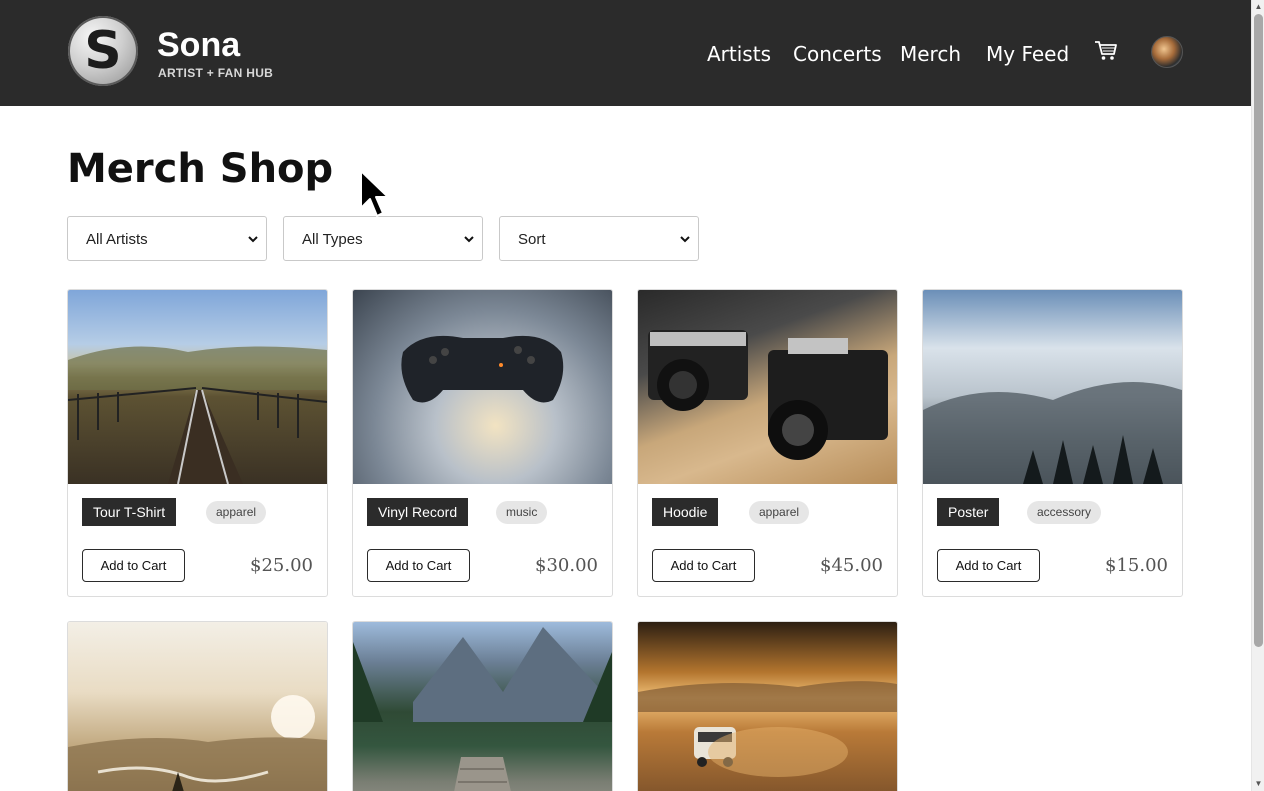 Image resolution: width=1264 pixels, height=791 pixels. Describe the element at coordinates (532, 239) in the screenshot. I see `sort-value: Sort` at that location.